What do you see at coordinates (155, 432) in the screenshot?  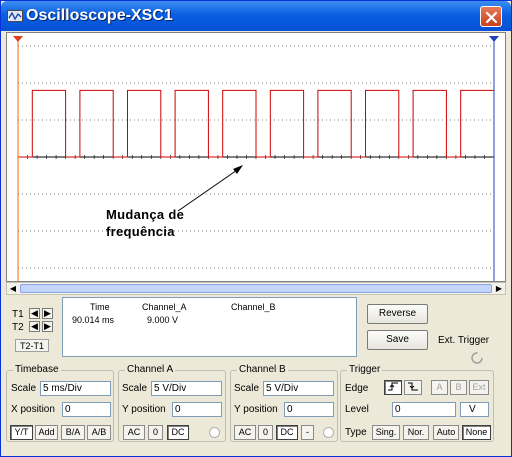 I see `channel-a-zero-button: 0` at bounding box center [155, 432].